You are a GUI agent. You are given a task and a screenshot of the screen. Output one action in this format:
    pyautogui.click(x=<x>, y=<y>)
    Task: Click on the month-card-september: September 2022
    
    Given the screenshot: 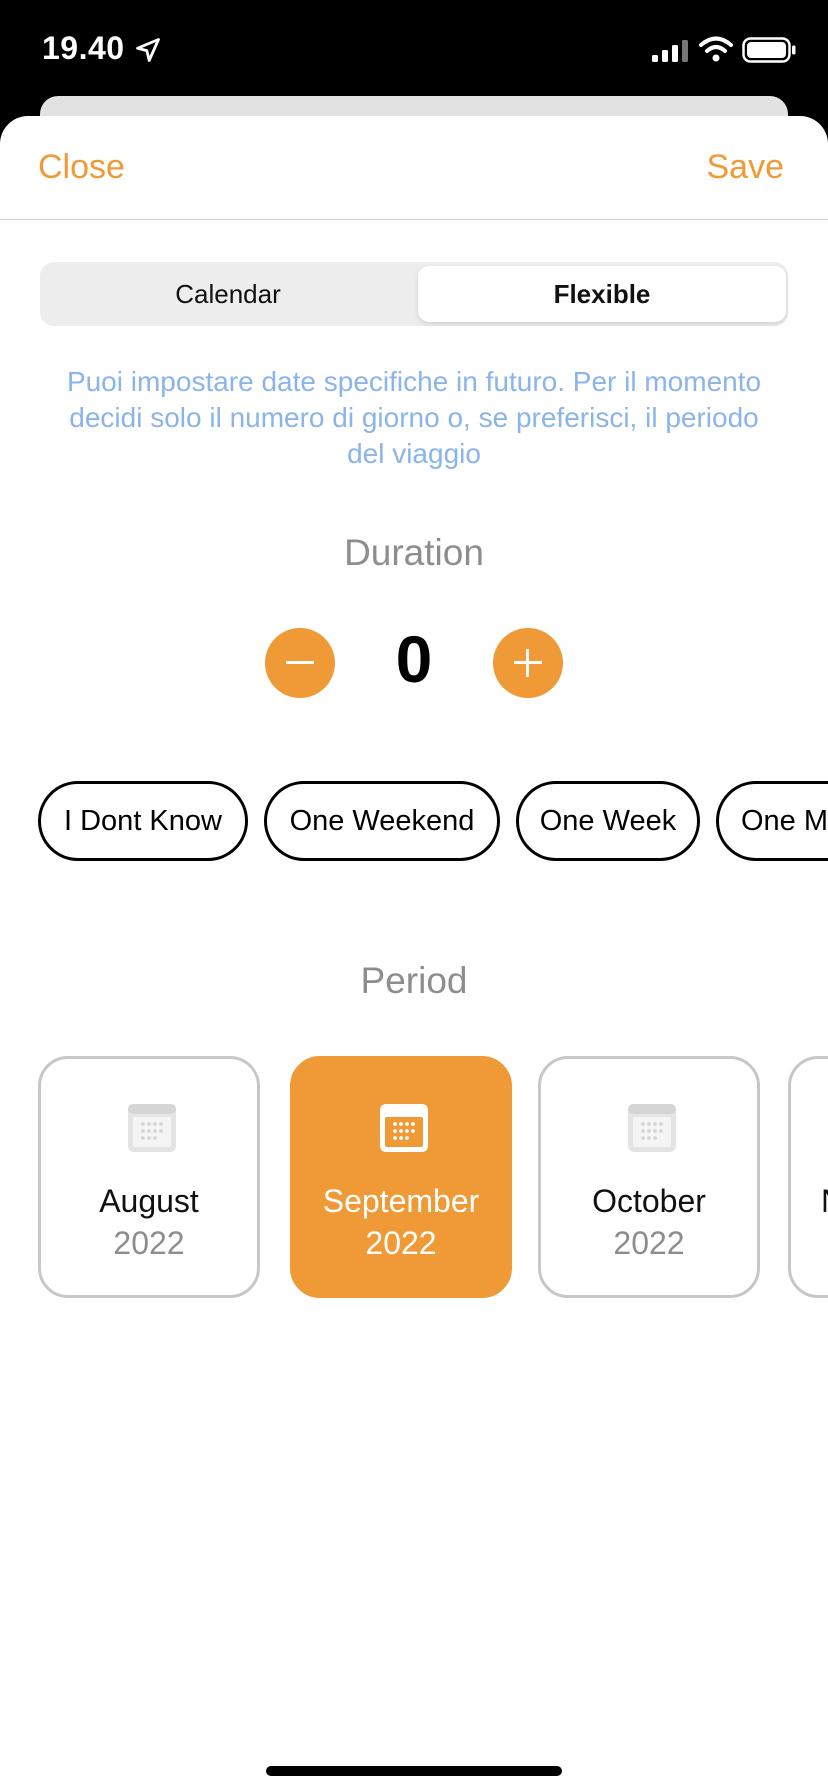 What is the action you would take?
    pyautogui.click(x=401, y=1177)
    